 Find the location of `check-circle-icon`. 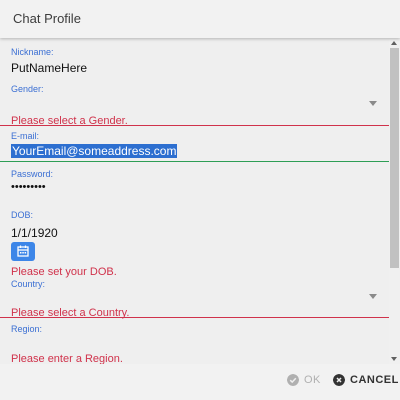

check-circle-icon is located at coordinates (293, 380).